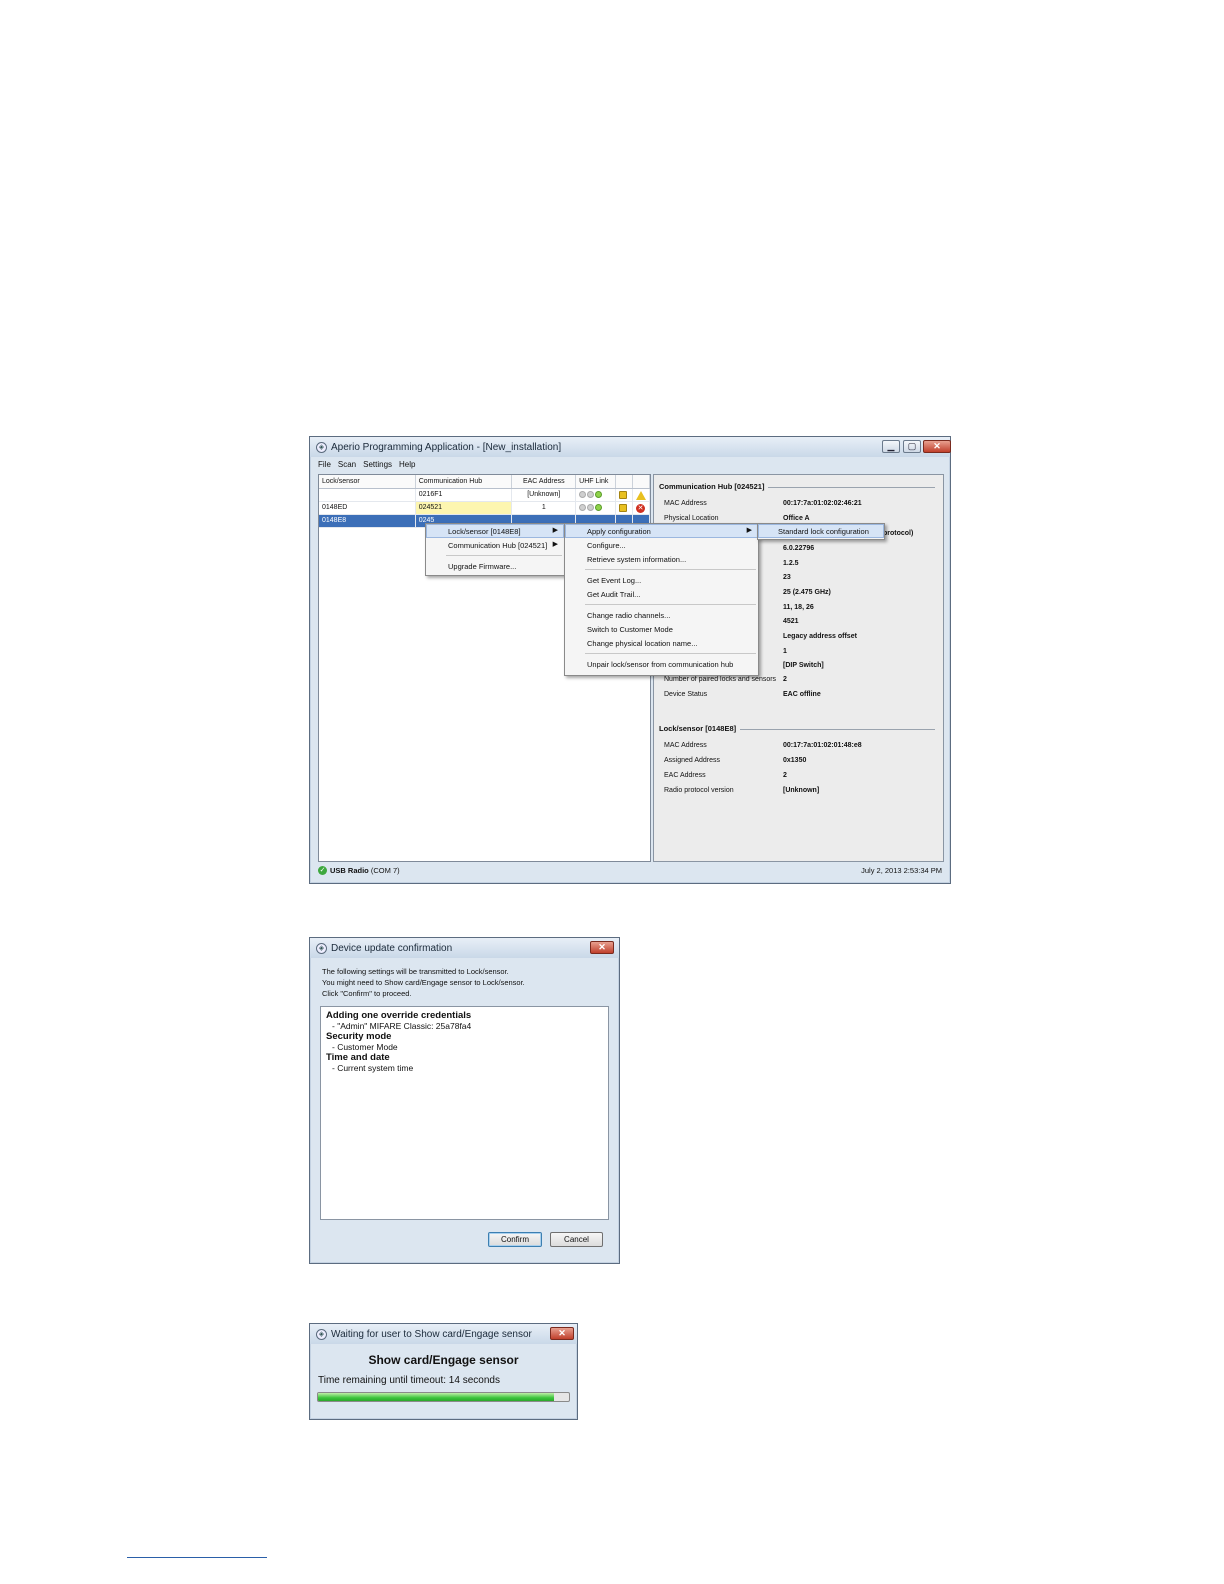 This screenshot has width=1224, height=1584. Describe the element at coordinates (367, 508) in the screenshot. I see `cell-lock: 0148ED` at that location.